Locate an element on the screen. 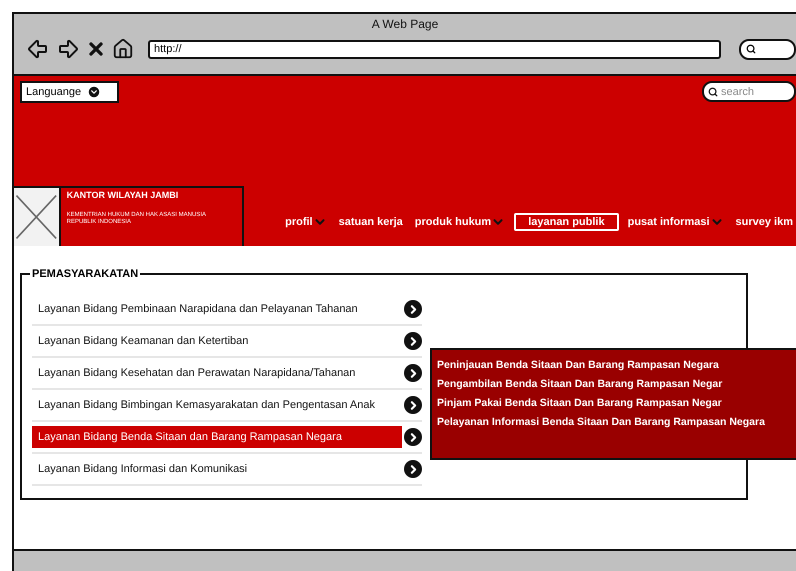  submenu-item: Pelayanan Informasi Benda Sitaan Dan Barang Rampasan Negara is located at coordinates (616, 422).